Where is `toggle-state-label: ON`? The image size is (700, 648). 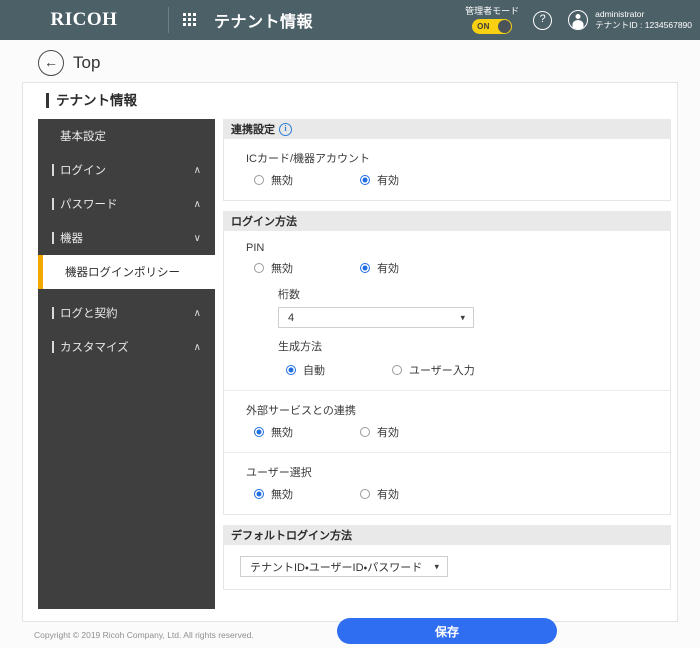
toggle-state-label: ON is located at coordinates (483, 26).